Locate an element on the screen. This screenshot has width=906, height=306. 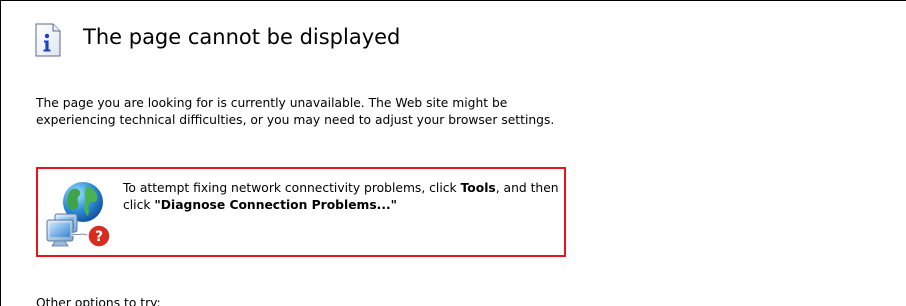
other-options-heading: Other options to try: is located at coordinates (98, 301).